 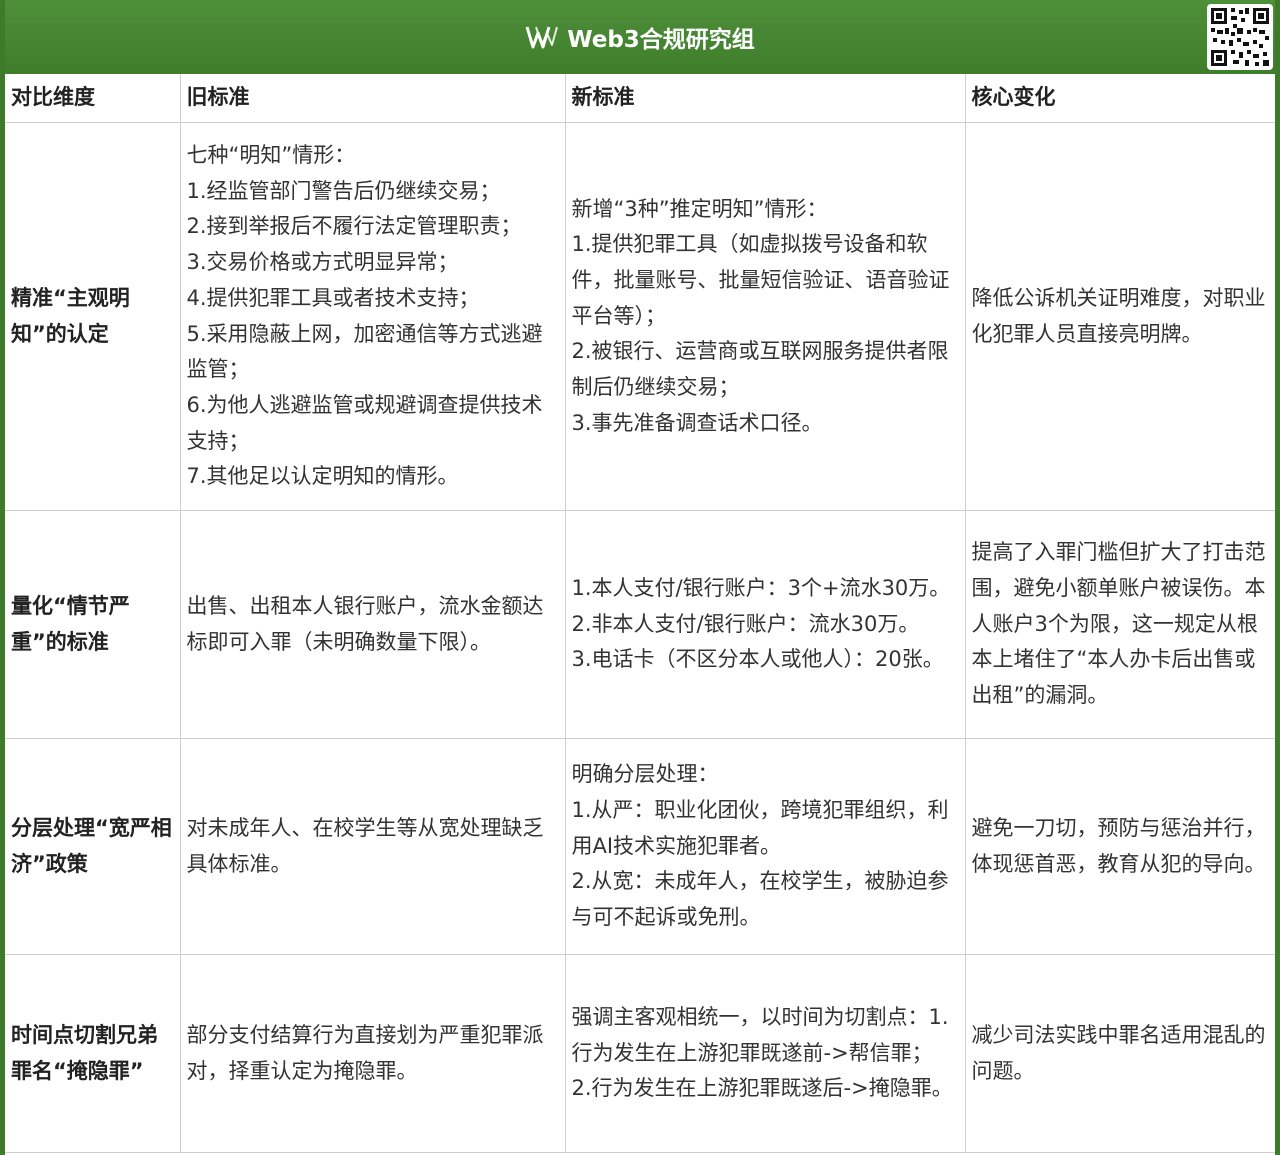 I want to click on column-header: 旧标准, so click(x=372, y=98).